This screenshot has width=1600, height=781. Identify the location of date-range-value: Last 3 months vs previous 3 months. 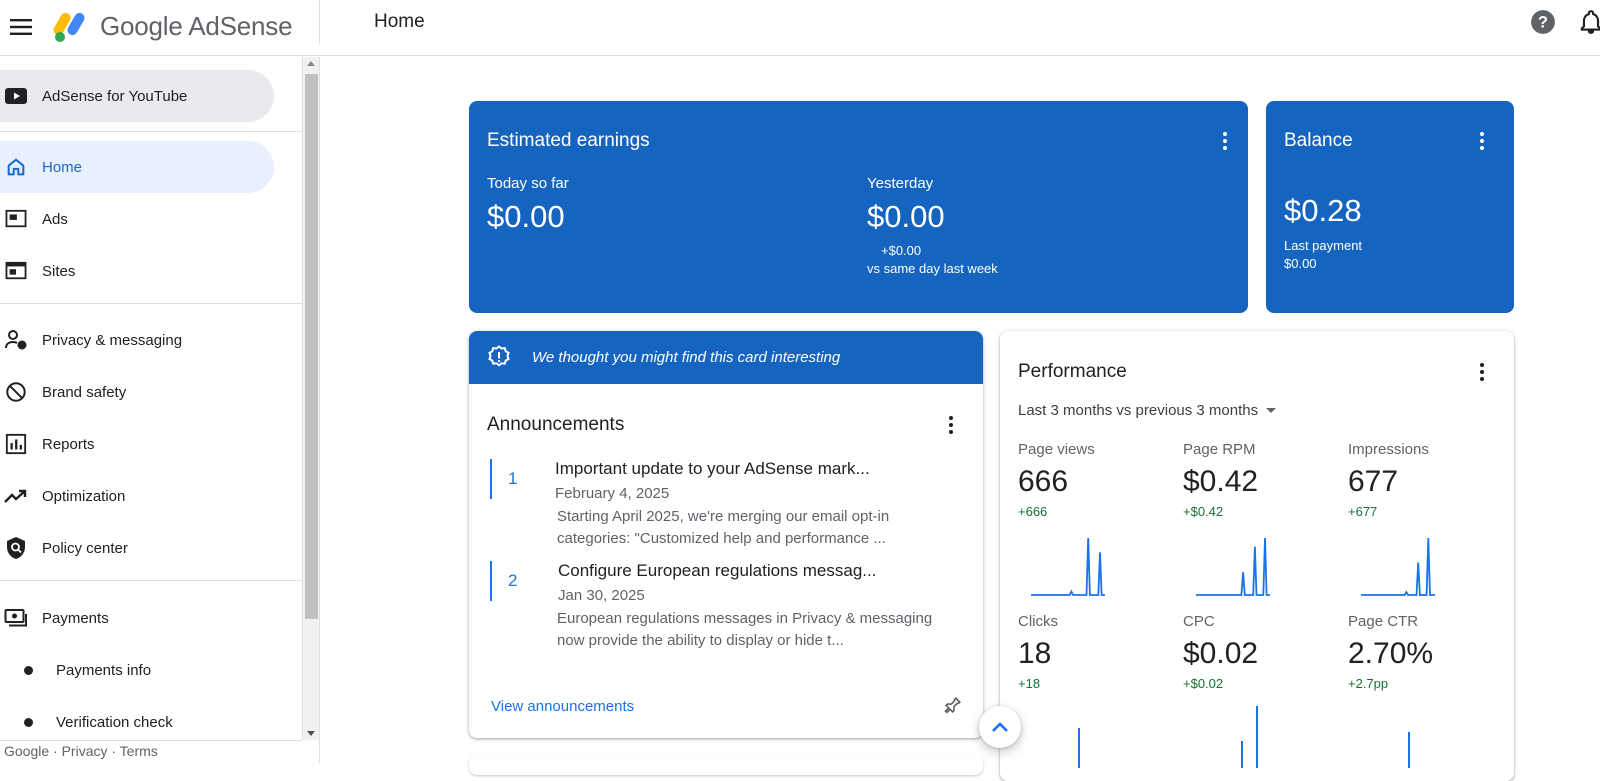
(1138, 410).